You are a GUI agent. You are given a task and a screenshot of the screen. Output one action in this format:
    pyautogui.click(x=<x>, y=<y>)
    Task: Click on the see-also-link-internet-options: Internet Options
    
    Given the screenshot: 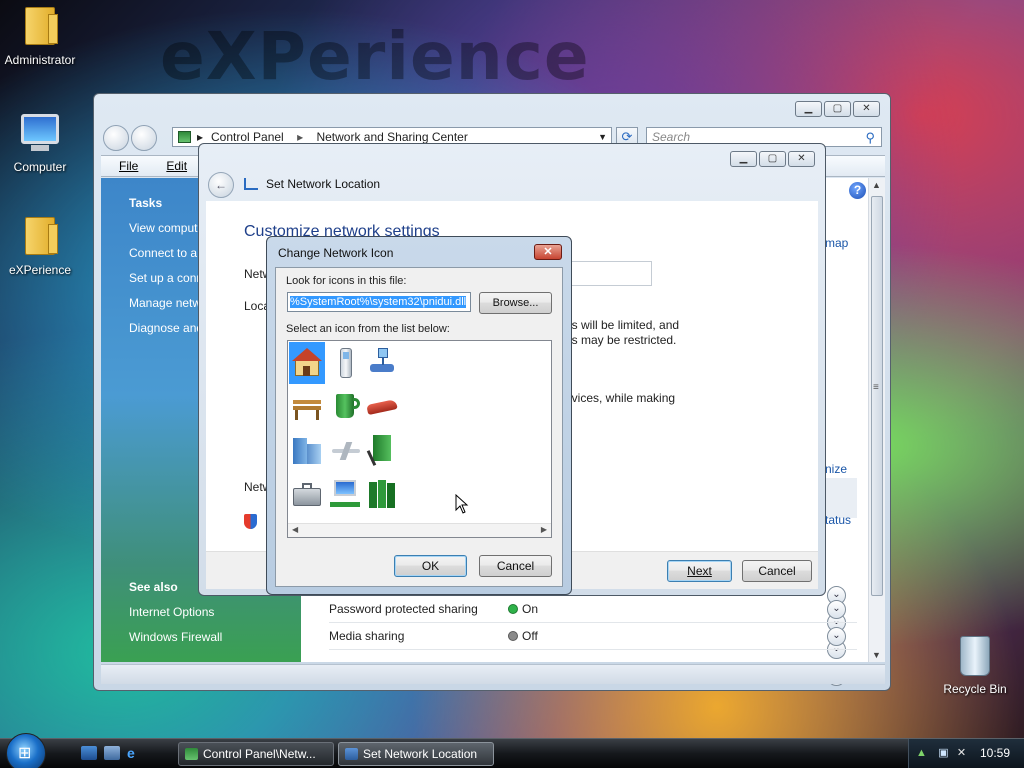 What is the action you would take?
    pyautogui.click(x=214, y=612)
    